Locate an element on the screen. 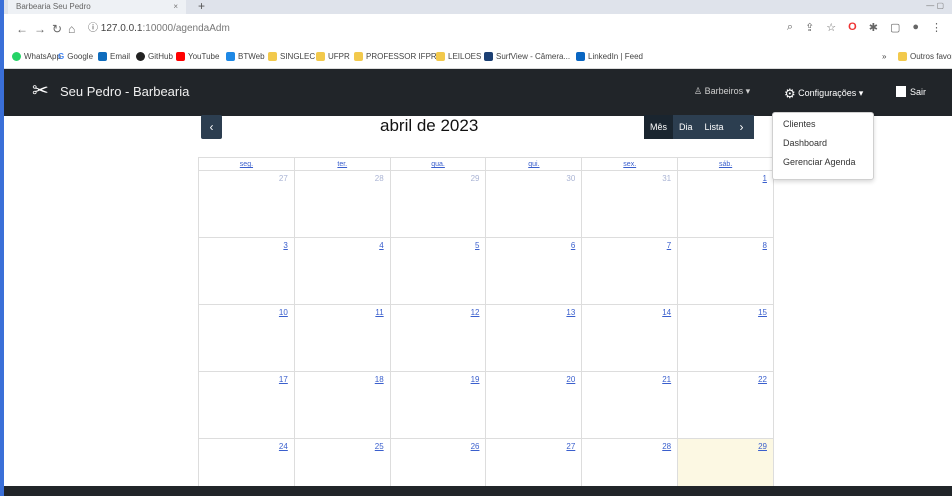  day-number: 19 is located at coordinates (475, 379).